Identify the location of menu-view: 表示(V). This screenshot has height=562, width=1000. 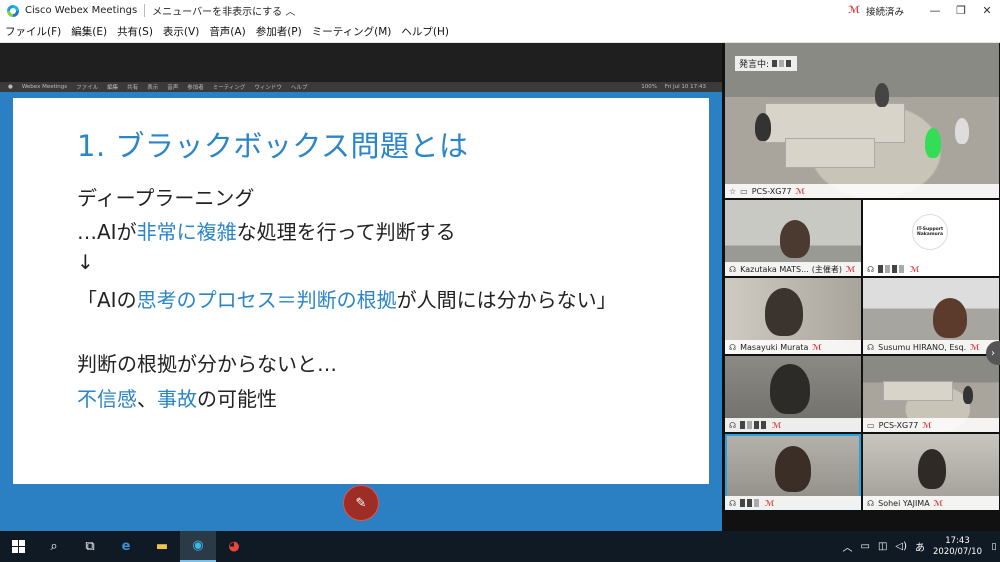
(181, 31).